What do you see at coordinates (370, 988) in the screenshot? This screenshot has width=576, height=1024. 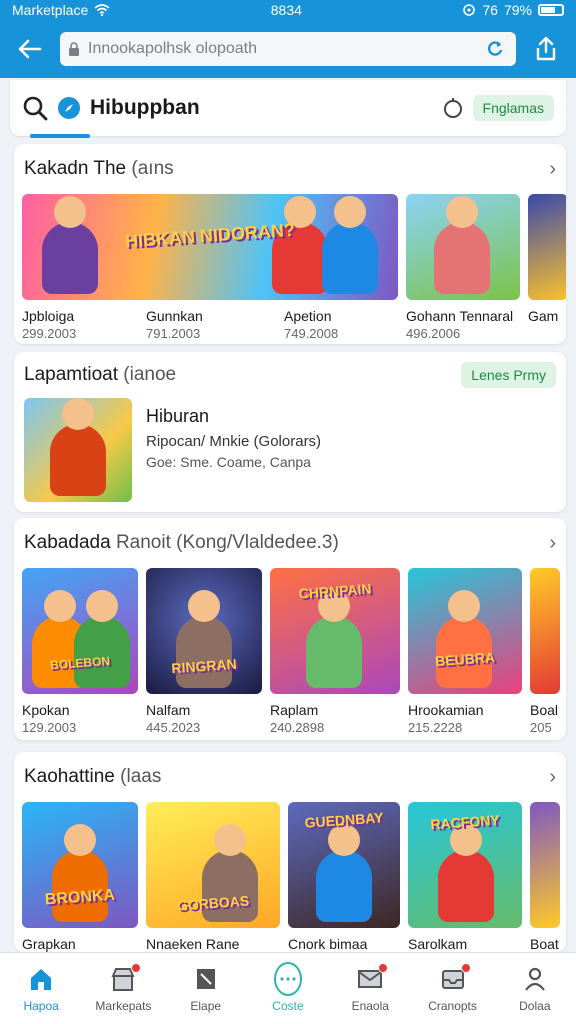 I see `nav-enaola: Enaola` at bounding box center [370, 988].